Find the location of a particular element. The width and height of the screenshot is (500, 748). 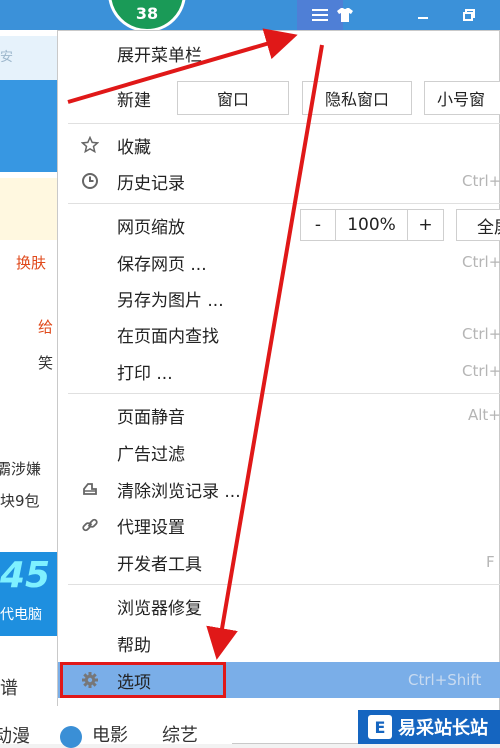

logo-letter: E is located at coordinates (380, 727).